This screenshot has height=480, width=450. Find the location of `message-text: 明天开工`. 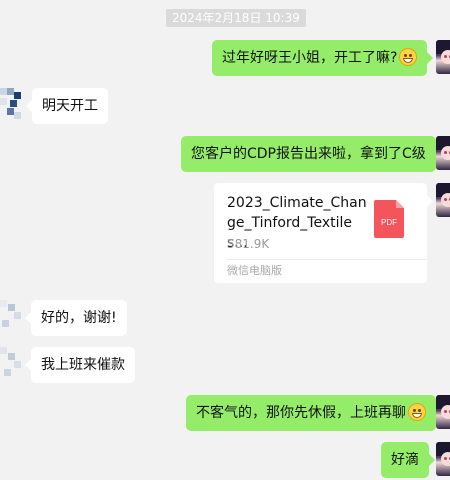

message-text: 明天开工 is located at coordinates (70, 106).